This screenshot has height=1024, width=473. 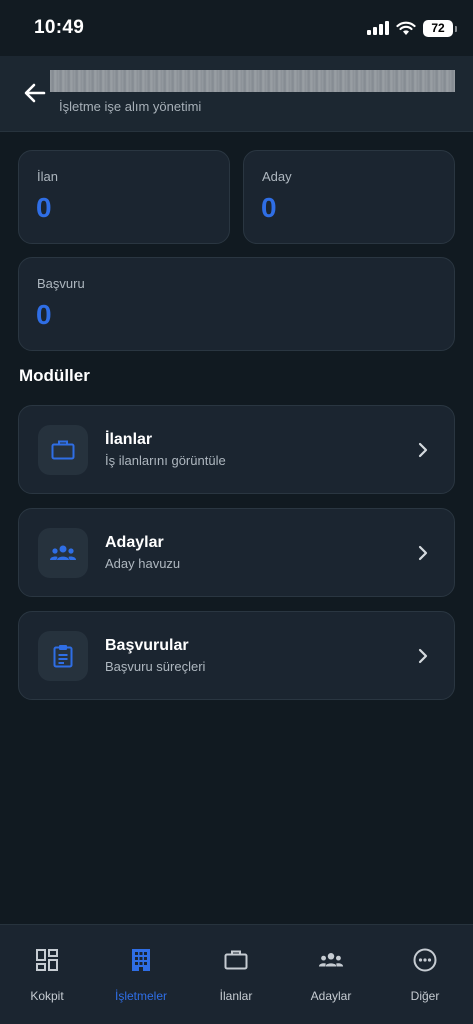 I want to click on module-card-ilanlar: İlanlar İş ilanlarını görüntüle, so click(x=236, y=449).